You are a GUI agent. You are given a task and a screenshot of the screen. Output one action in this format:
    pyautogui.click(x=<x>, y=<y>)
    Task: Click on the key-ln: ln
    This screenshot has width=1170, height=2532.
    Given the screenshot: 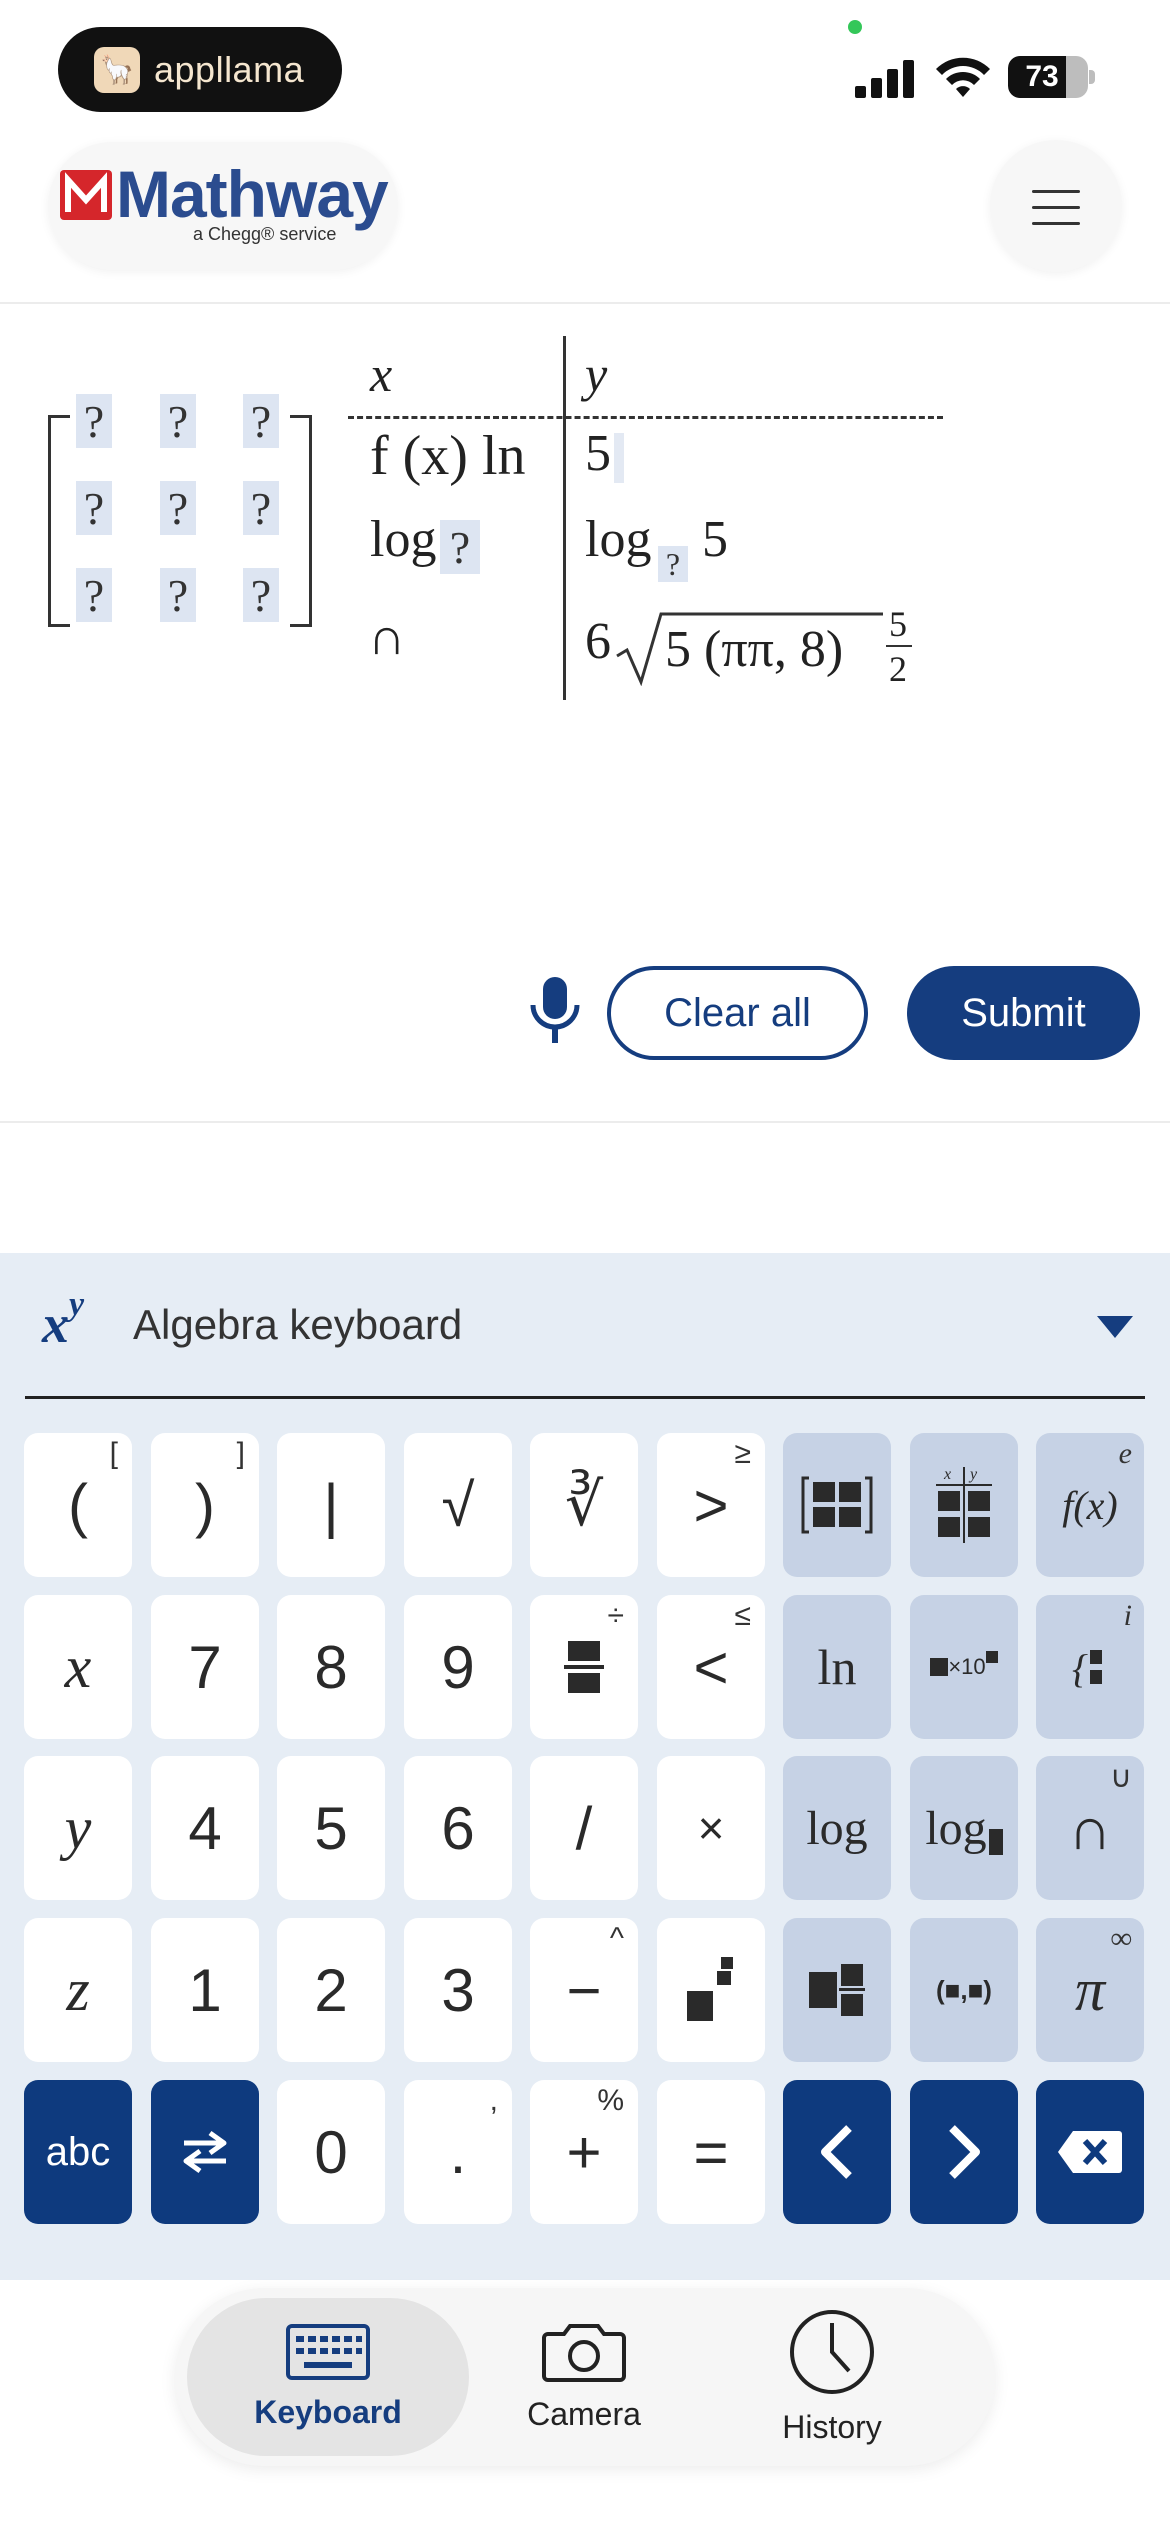 What is the action you would take?
    pyautogui.click(x=837, y=1667)
    